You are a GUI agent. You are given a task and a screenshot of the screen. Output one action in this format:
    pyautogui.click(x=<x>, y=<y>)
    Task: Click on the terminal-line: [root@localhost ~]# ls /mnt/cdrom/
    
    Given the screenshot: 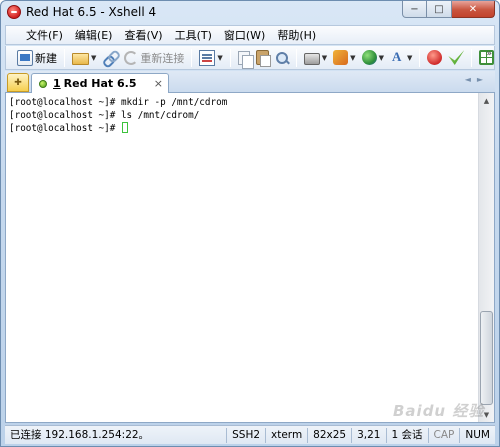 What is the action you would take?
    pyautogui.click(x=104, y=115)
    